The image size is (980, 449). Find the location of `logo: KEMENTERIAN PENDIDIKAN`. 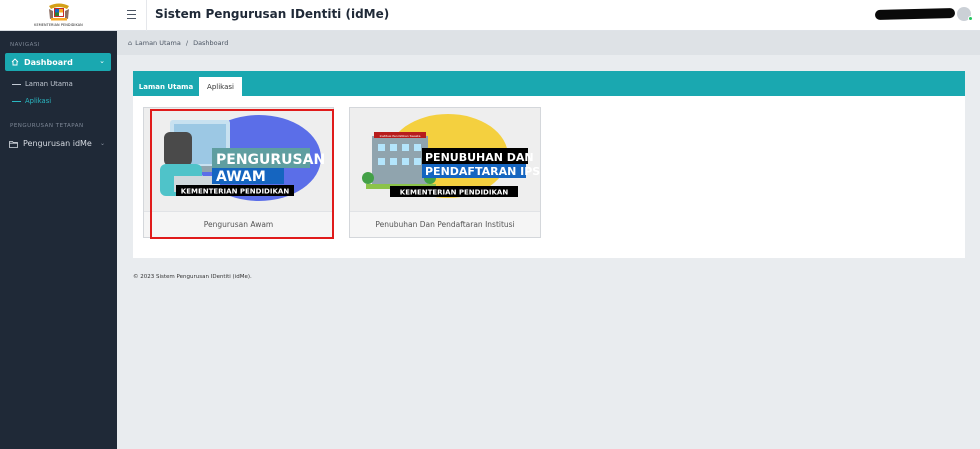

logo: KEMENTERIAN PENDIDIKAN is located at coordinates (58, 15).